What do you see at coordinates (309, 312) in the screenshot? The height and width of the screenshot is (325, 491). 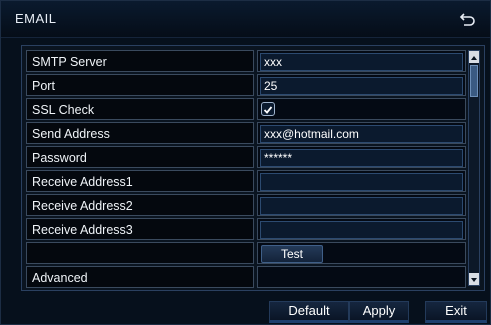 I see `default-button: Default` at bounding box center [309, 312].